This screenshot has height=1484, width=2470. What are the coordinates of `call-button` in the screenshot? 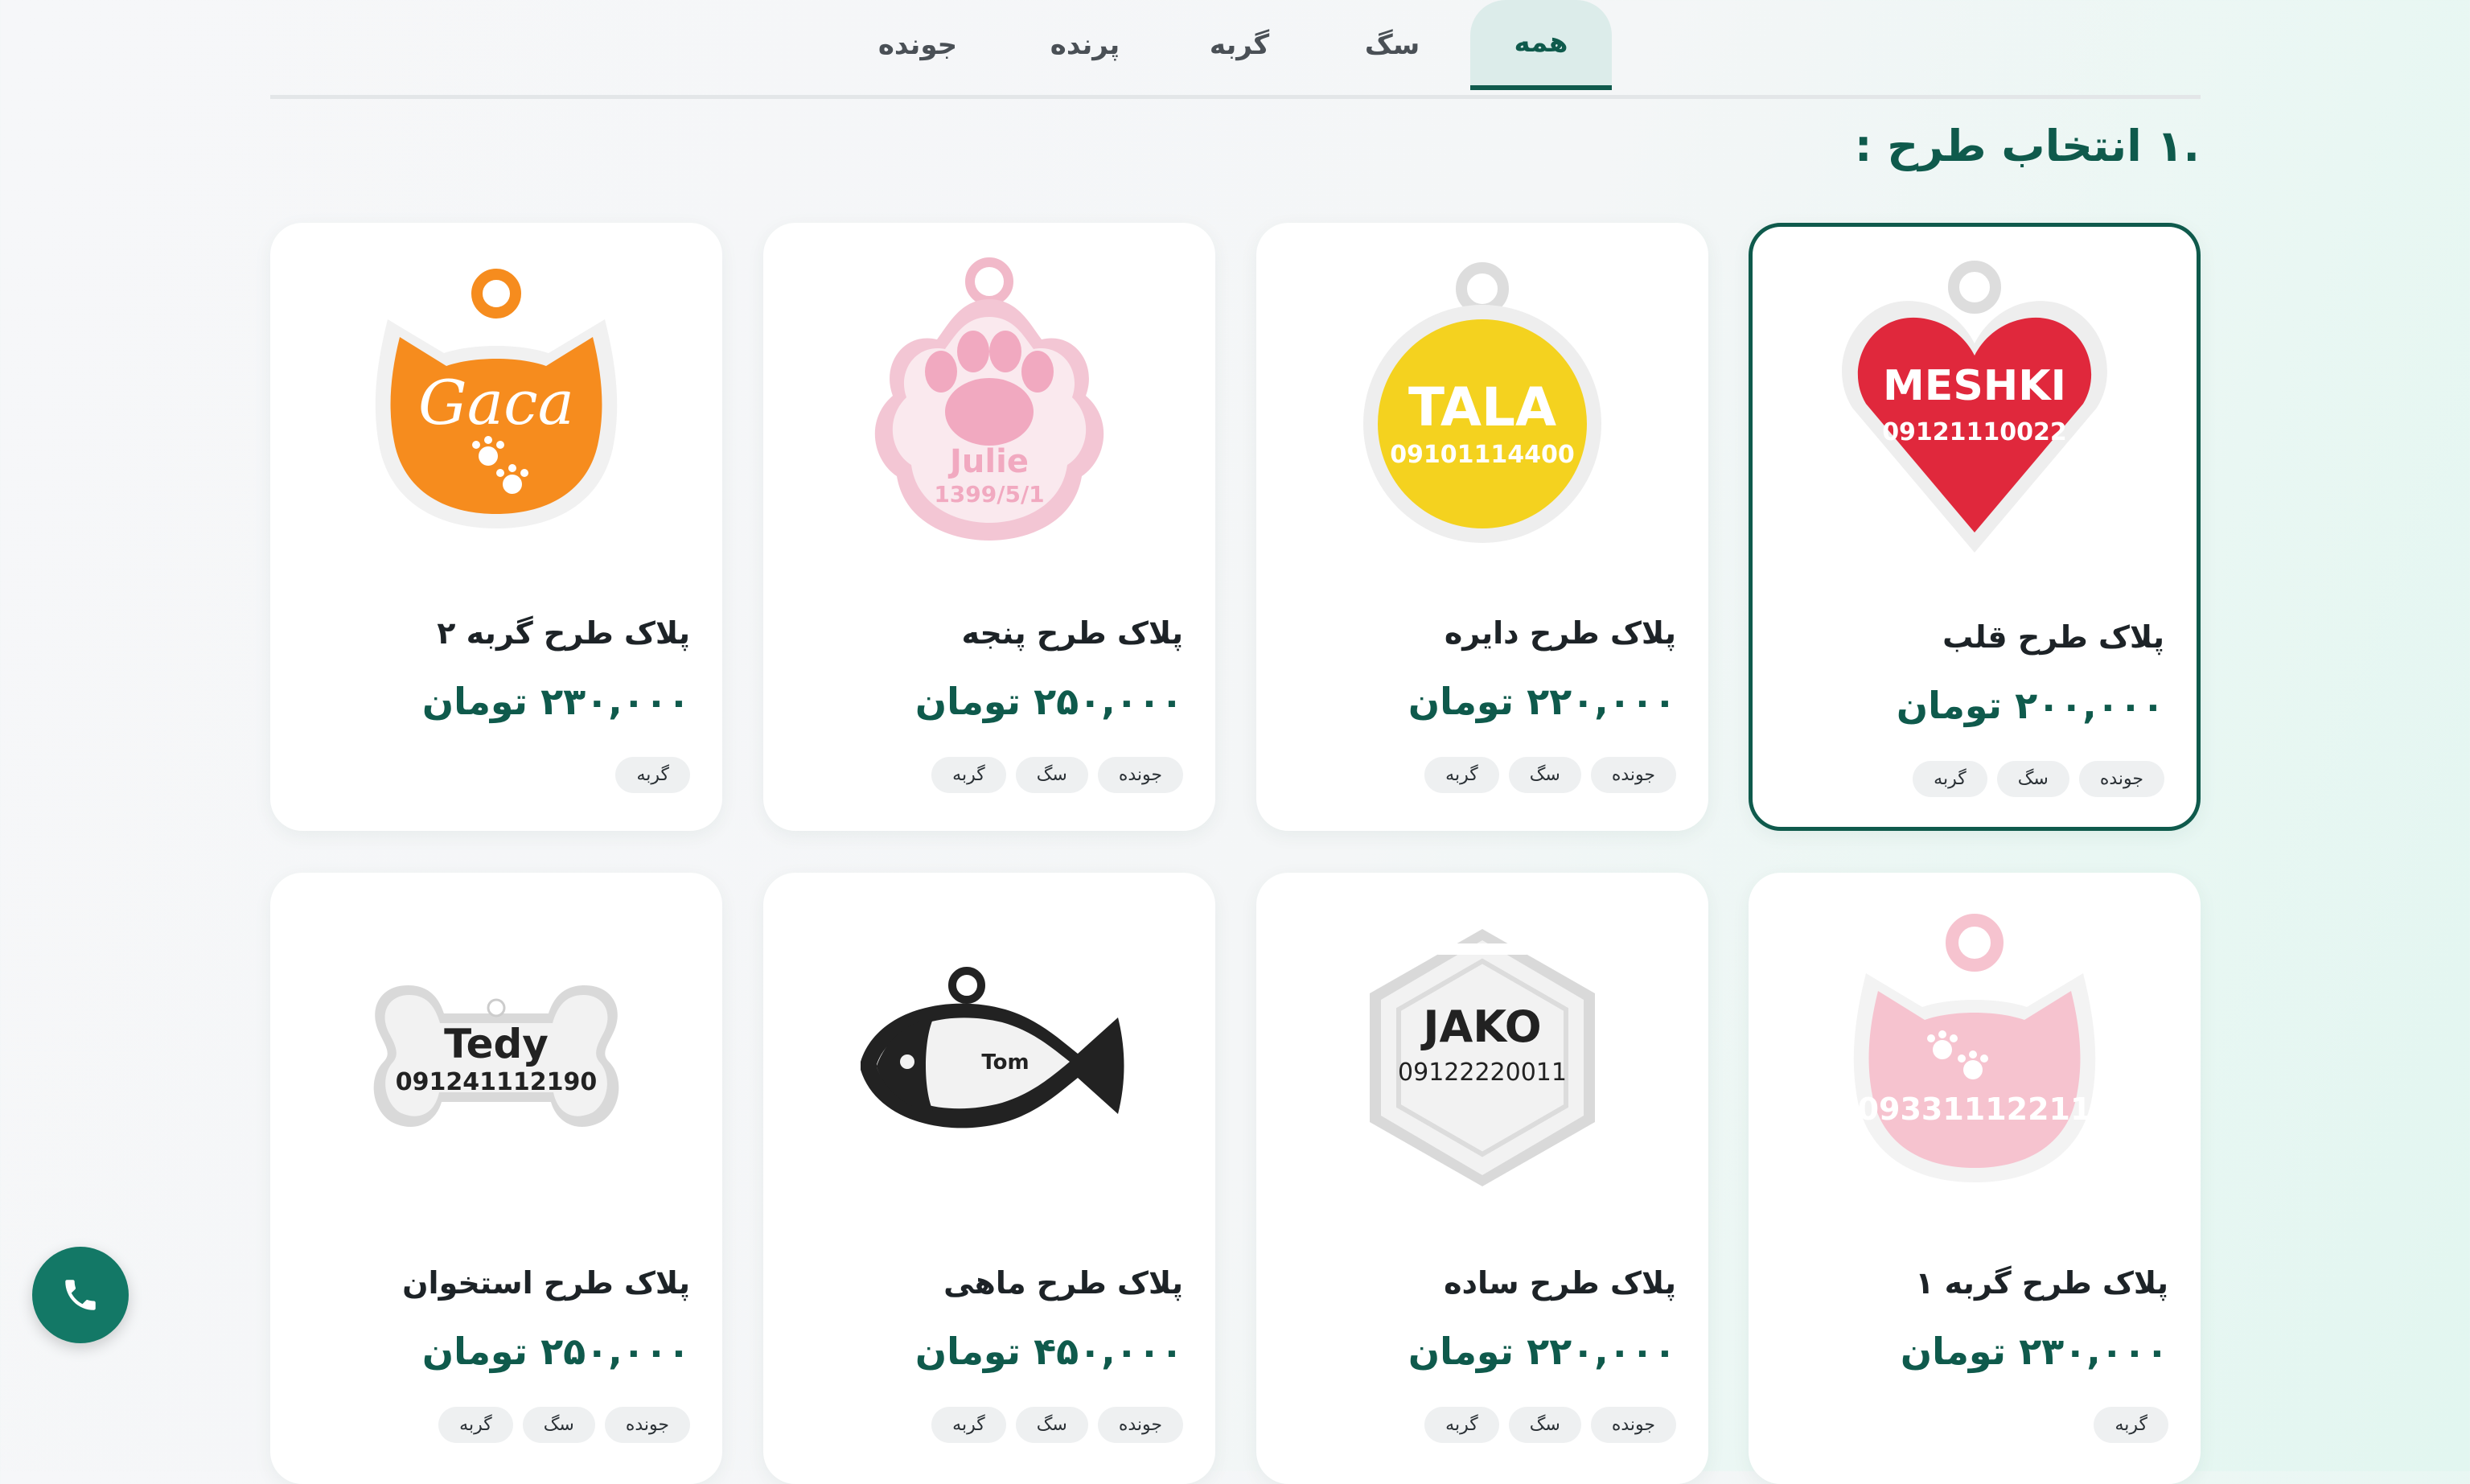 It's located at (80, 1295).